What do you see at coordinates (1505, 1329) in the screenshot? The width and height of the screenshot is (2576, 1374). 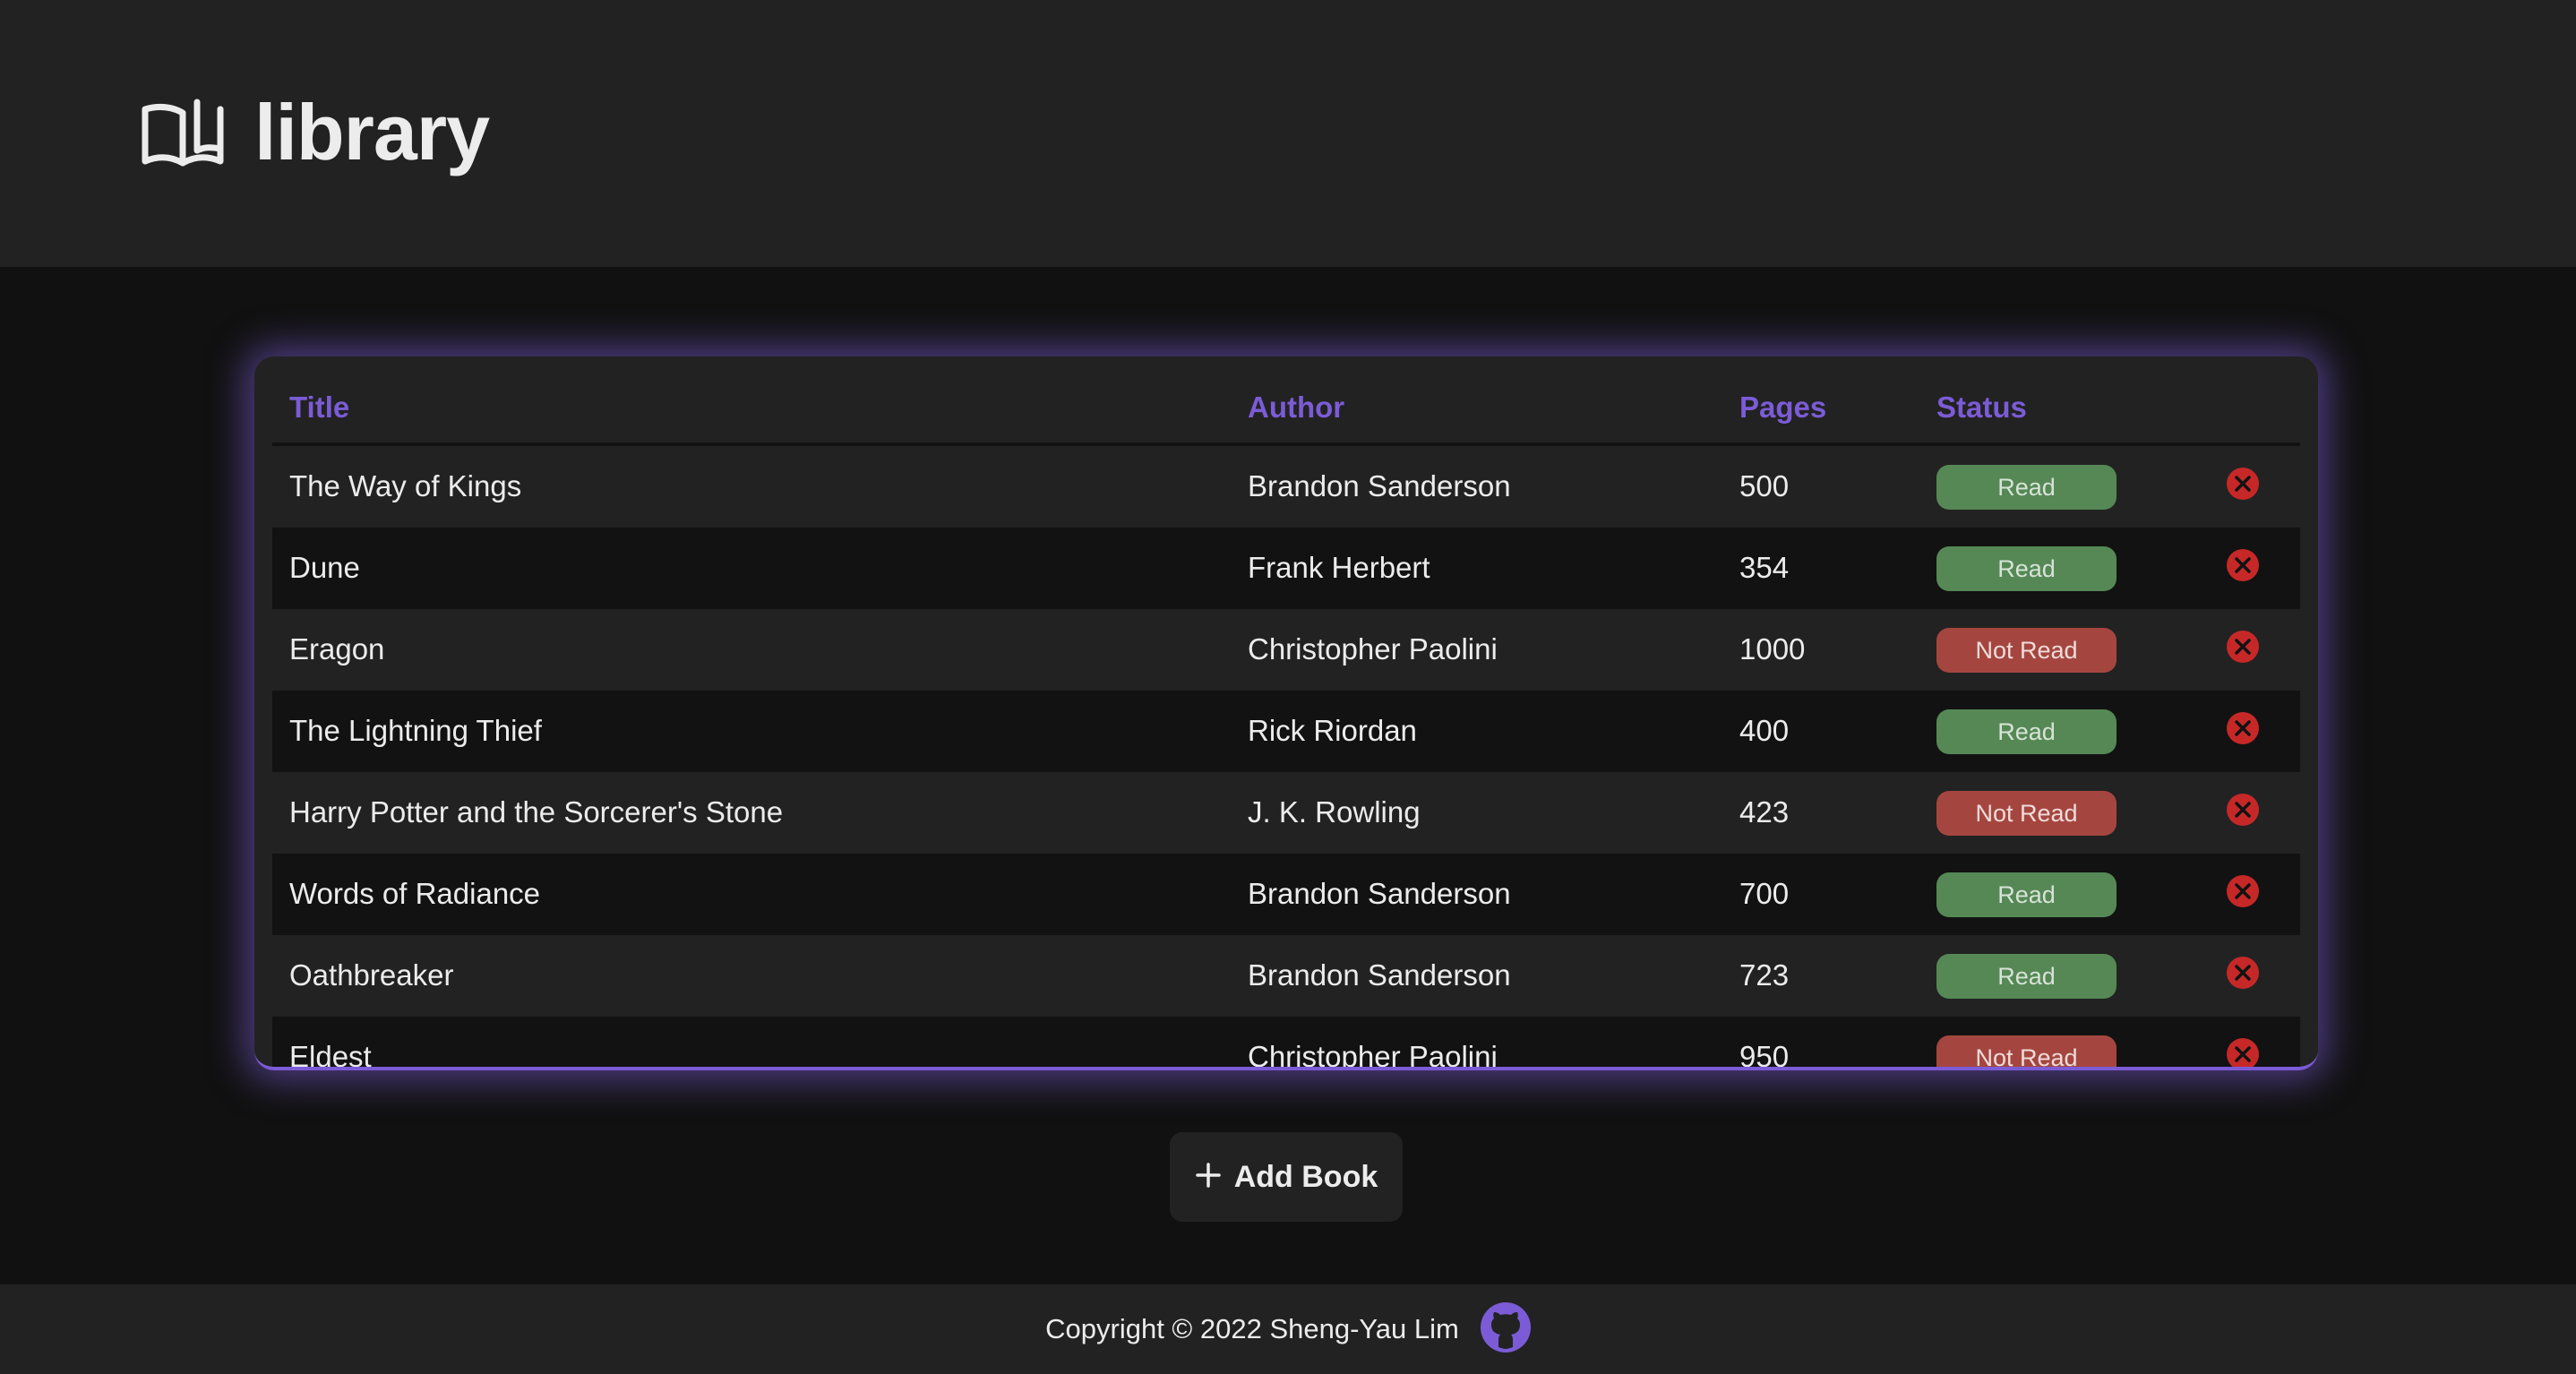 I see `github-icon` at bounding box center [1505, 1329].